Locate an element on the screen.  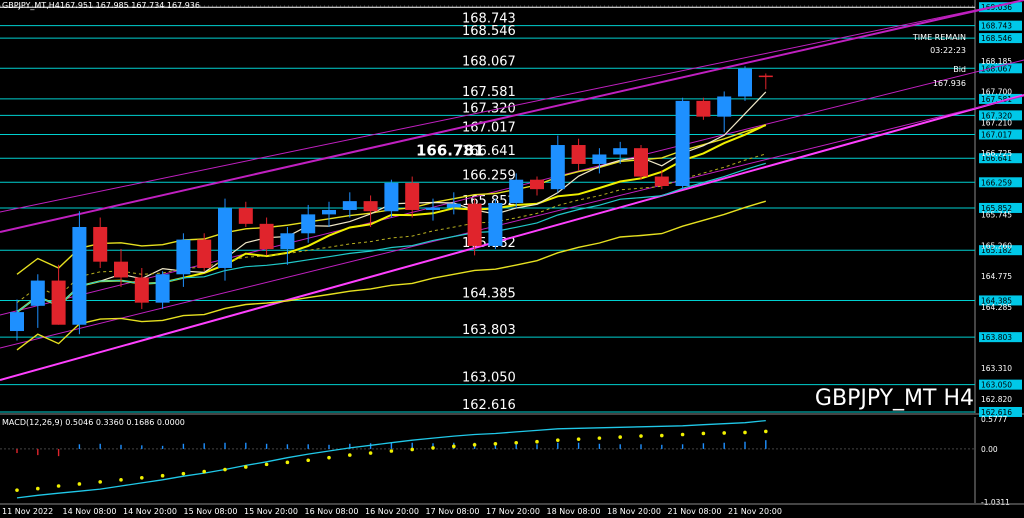
date-axis-label: 17 Nov 20:00 is located at coordinates (513, 511).